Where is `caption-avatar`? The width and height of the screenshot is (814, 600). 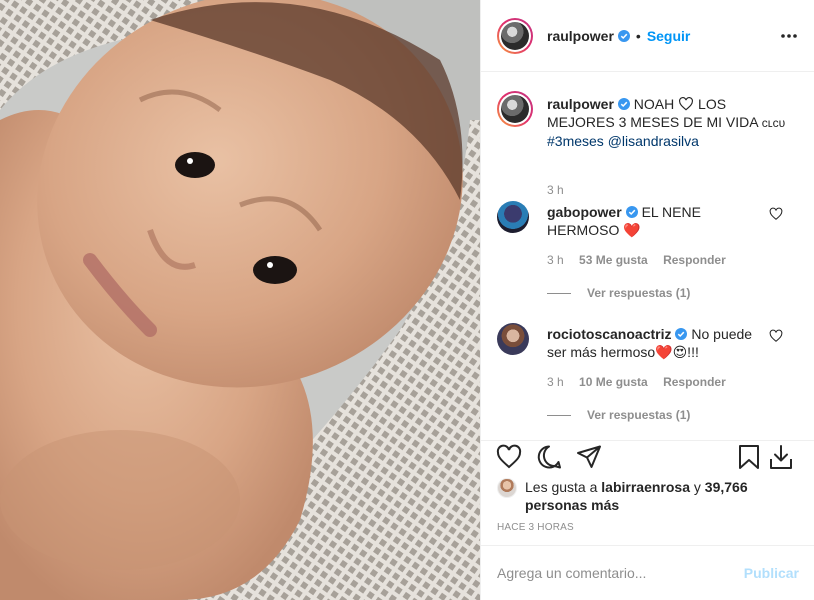
caption-avatar is located at coordinates (515, 109).